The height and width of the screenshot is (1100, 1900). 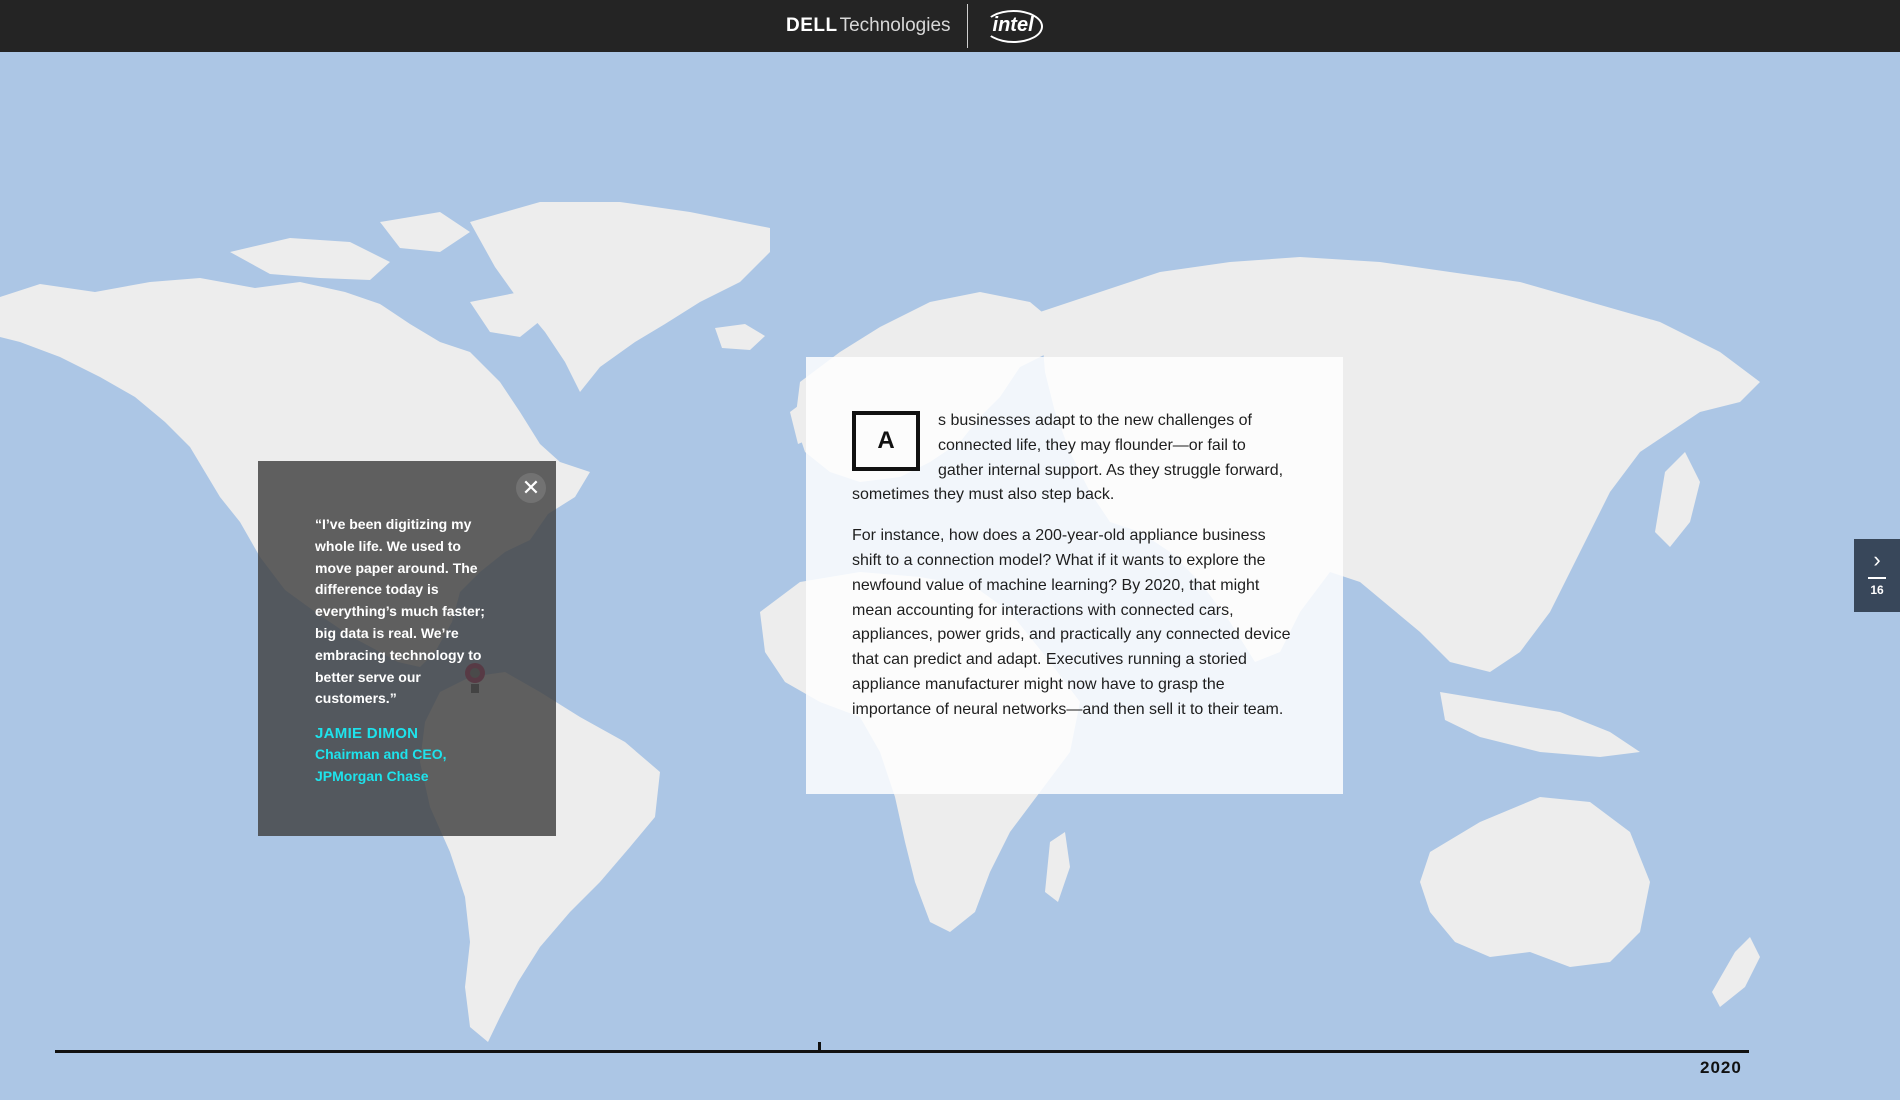 I want to click on quote-author-name: Jamie Dimon, so click(x=367, y=734).